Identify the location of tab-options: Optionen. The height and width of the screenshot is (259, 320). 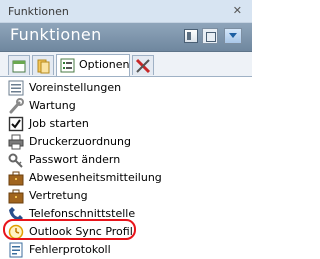
(93, 65).